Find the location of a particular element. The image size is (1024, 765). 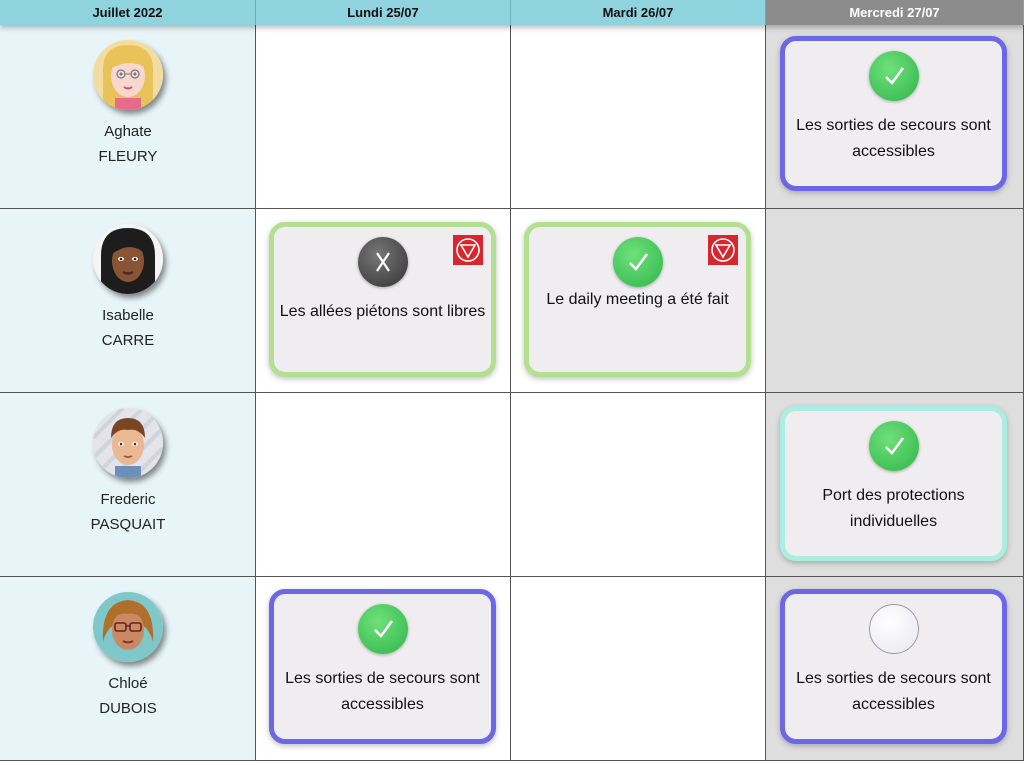

pending-status-icon is located at coordinates (893, 629).